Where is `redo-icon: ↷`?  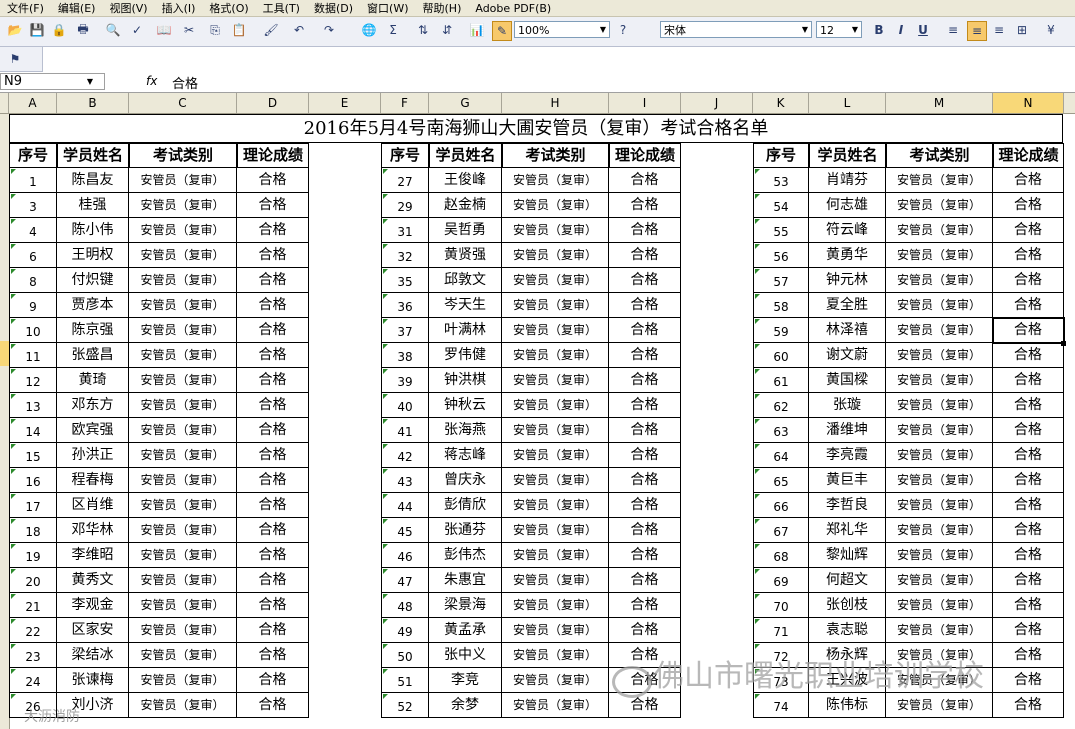 redo-icon: ↷ is located at coordinates (329, 30).